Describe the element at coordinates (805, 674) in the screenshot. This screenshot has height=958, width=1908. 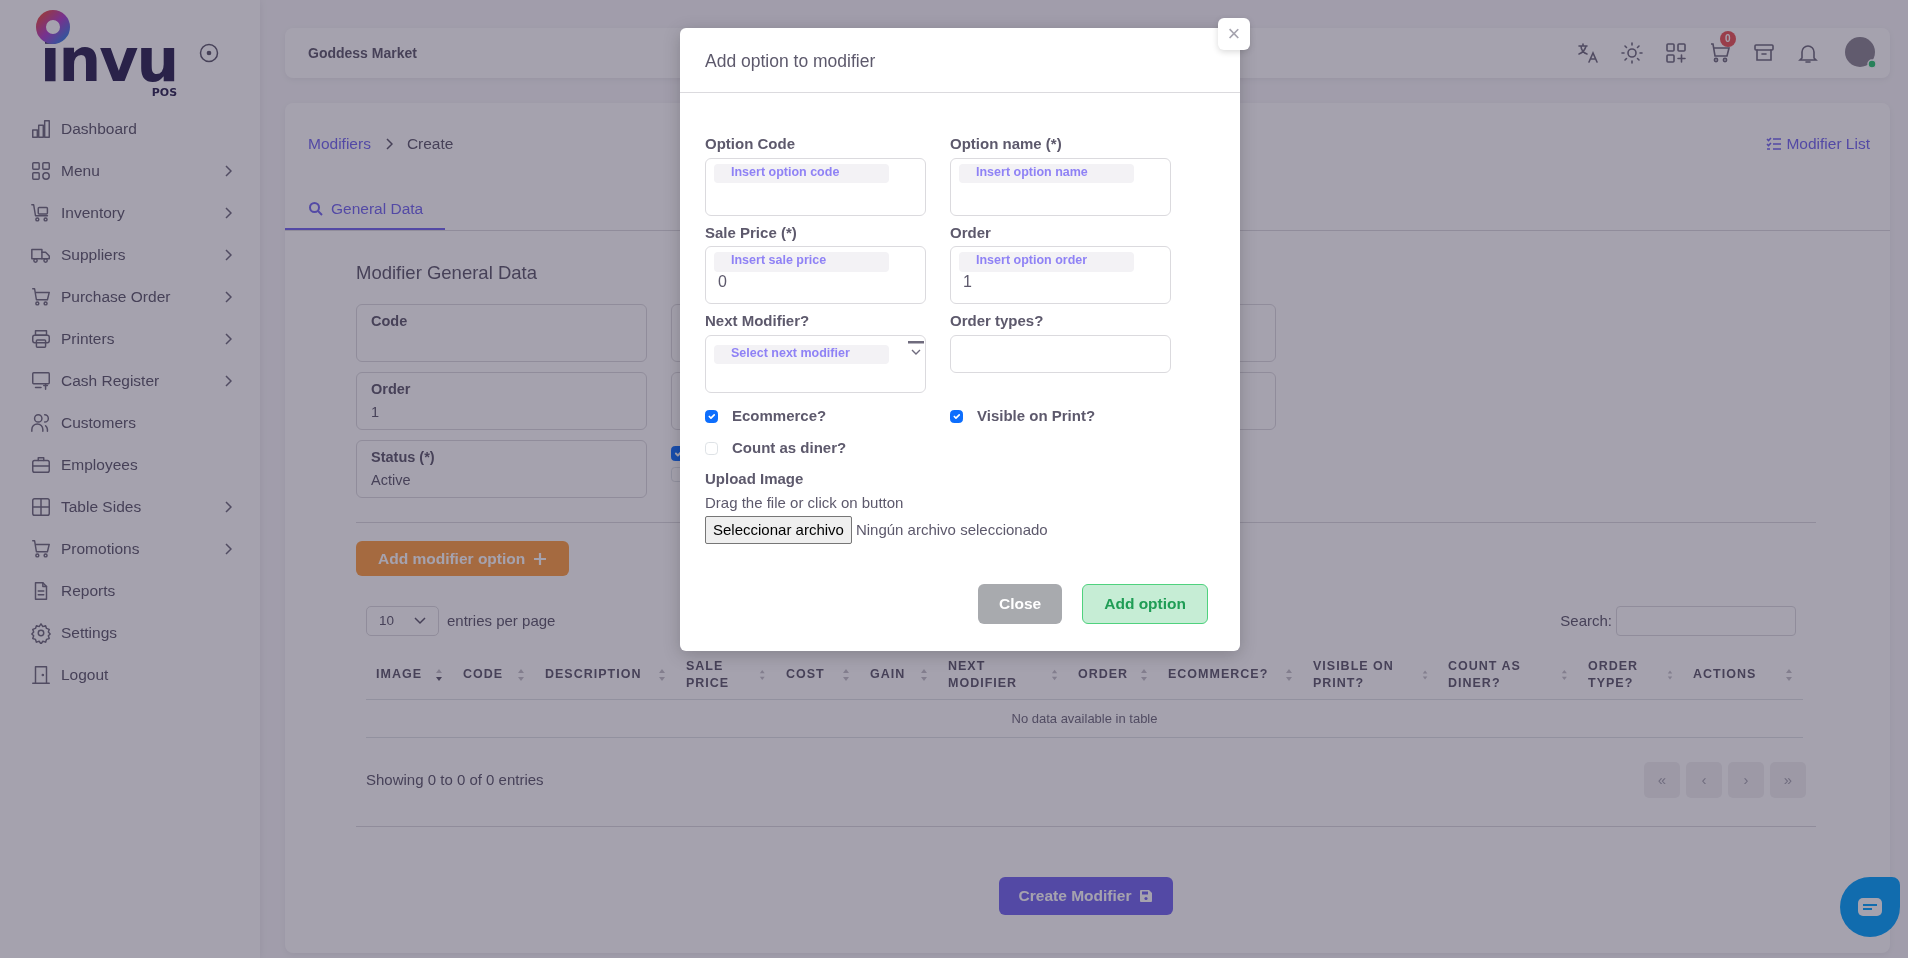
I see `column-header: COST` at that location.